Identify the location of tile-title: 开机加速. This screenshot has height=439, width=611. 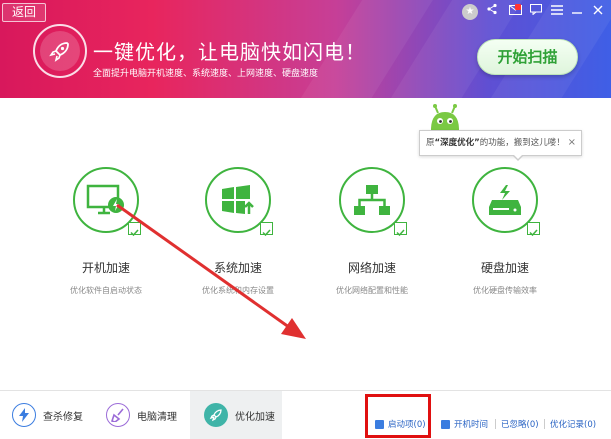
(105, 268).